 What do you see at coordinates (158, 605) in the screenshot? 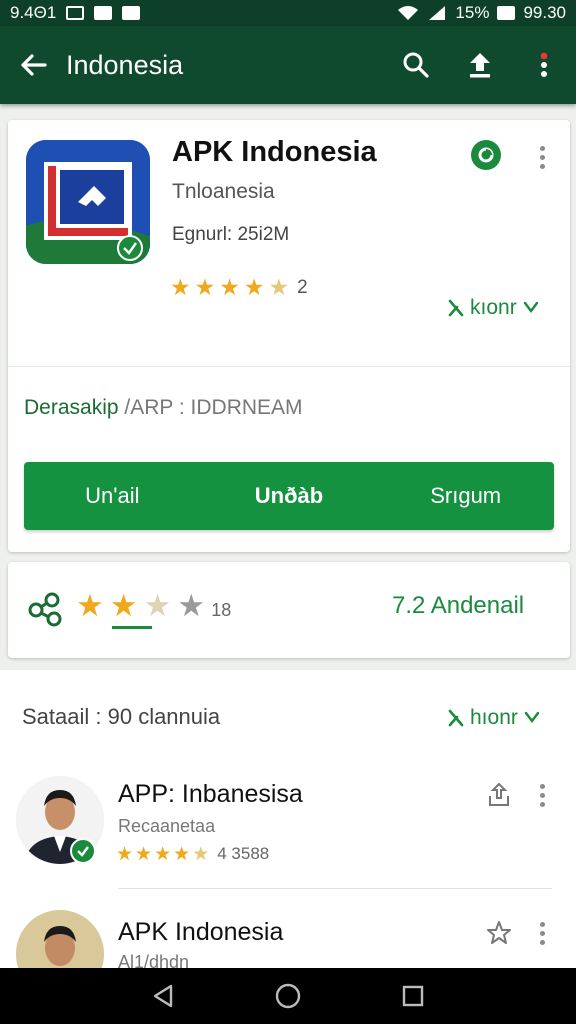
I see `rate-star-3: ★` at bounding box center [158, 605].